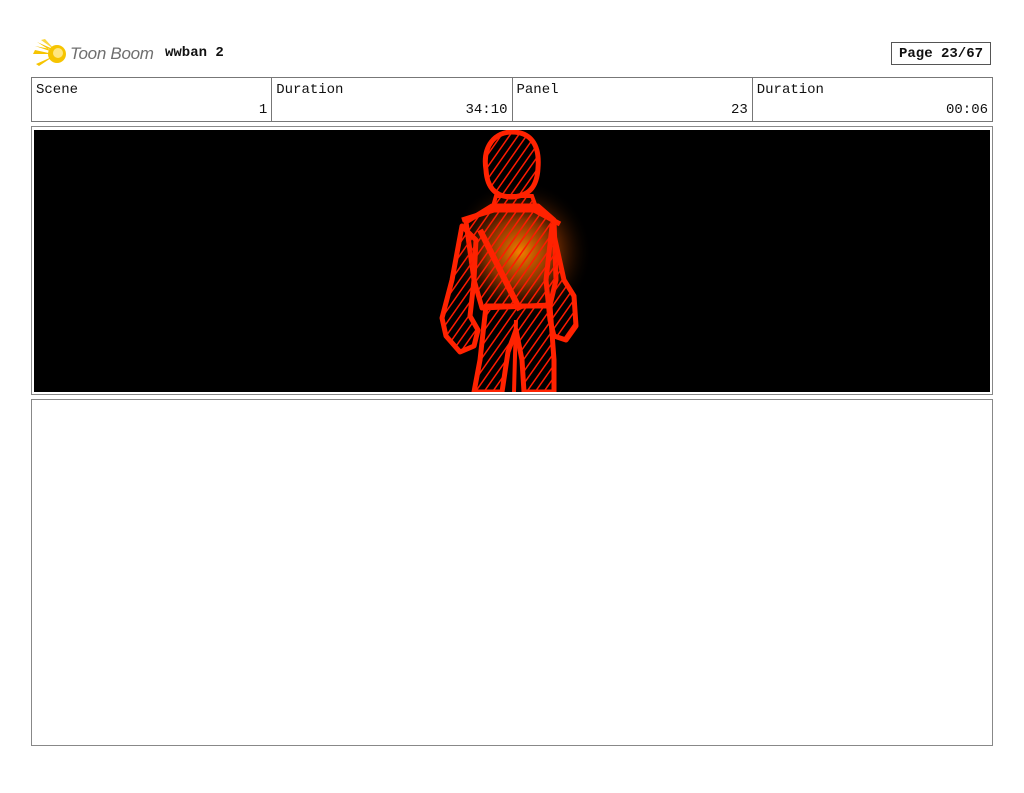  Describe the element at coordinates (392, 99) in the screenshot. I see `scene-duration-cell: Duration 34:10` at that location.